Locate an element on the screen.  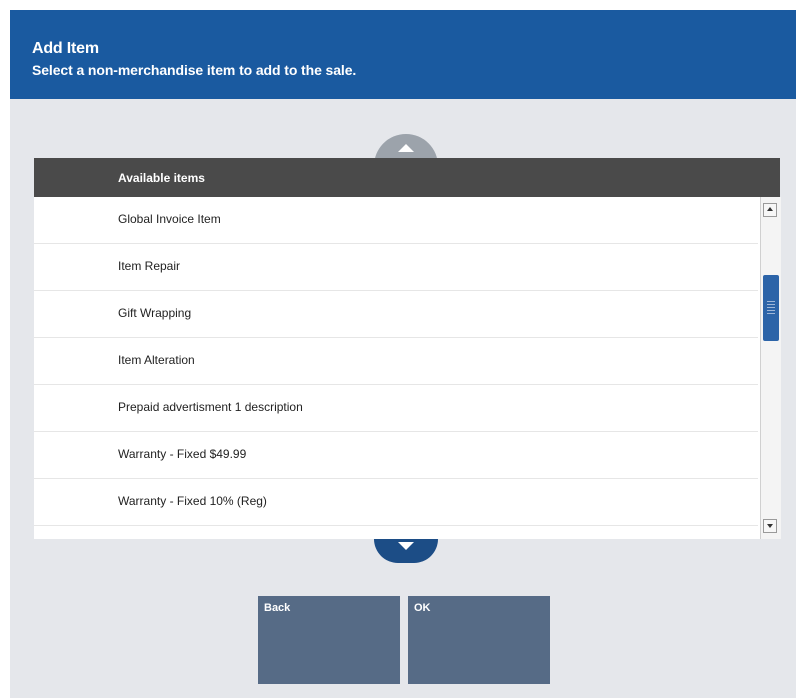
list-item-label: Gift Wrapping is located at coordinates (155, 313).